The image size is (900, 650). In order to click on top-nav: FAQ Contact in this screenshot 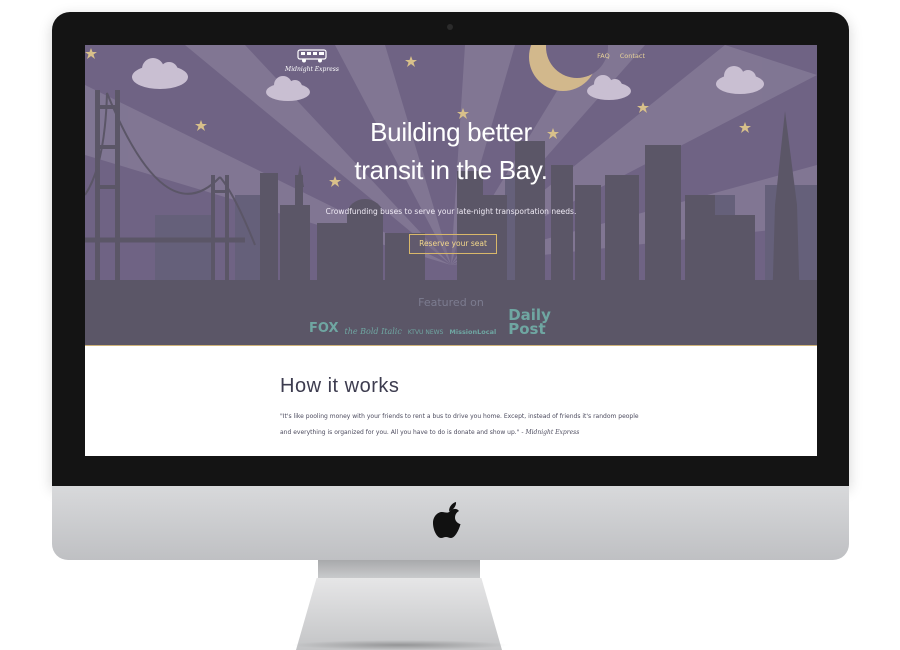, I will do `click(621, 56)`.